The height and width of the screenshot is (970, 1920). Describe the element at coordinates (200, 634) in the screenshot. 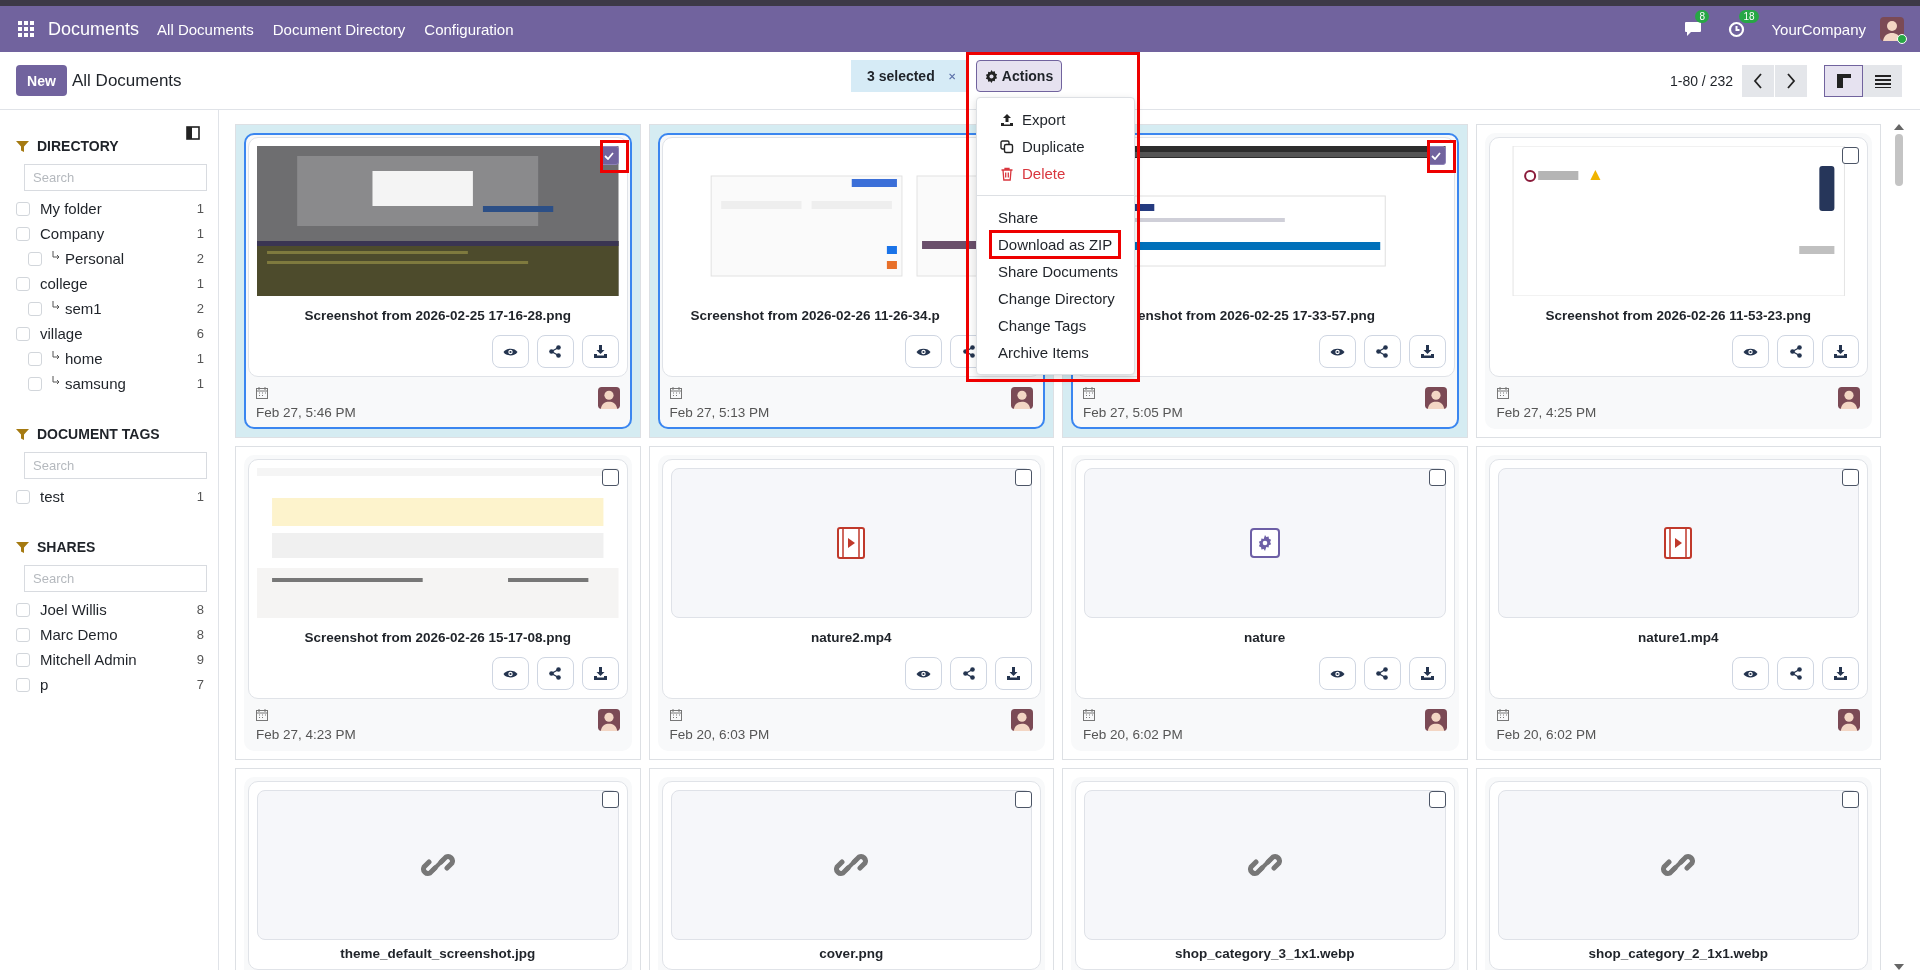

I see `item-count: 8` at that location.